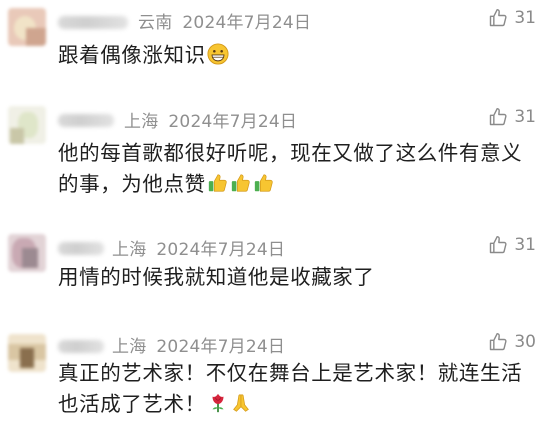  Describe the element at coordinates (525, 342) in the screenshot. I see `like-count: 30` at that location.